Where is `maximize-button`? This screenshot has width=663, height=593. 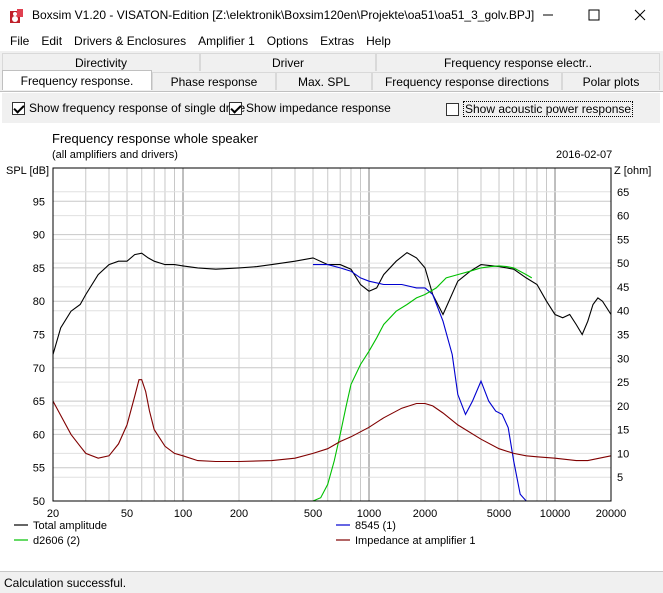 maximize-button is located at coordinates (594, 15).